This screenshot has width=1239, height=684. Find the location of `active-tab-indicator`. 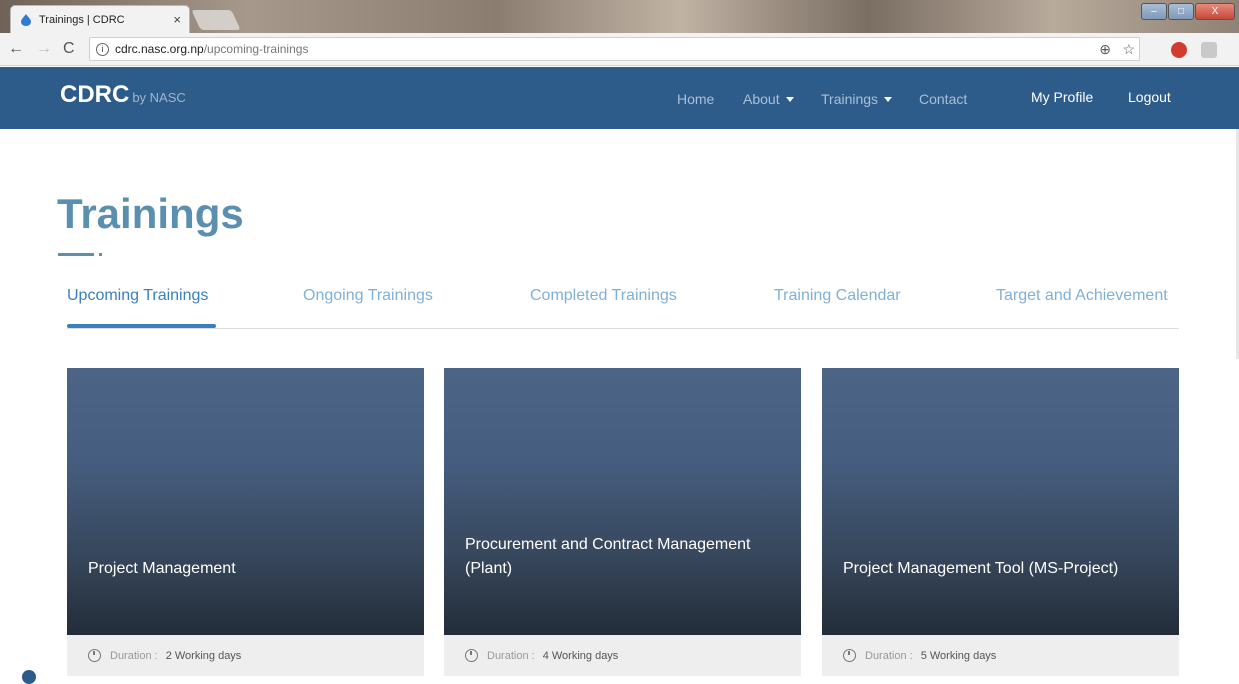

active-tab-indicator is located at coordinates (141, 326).